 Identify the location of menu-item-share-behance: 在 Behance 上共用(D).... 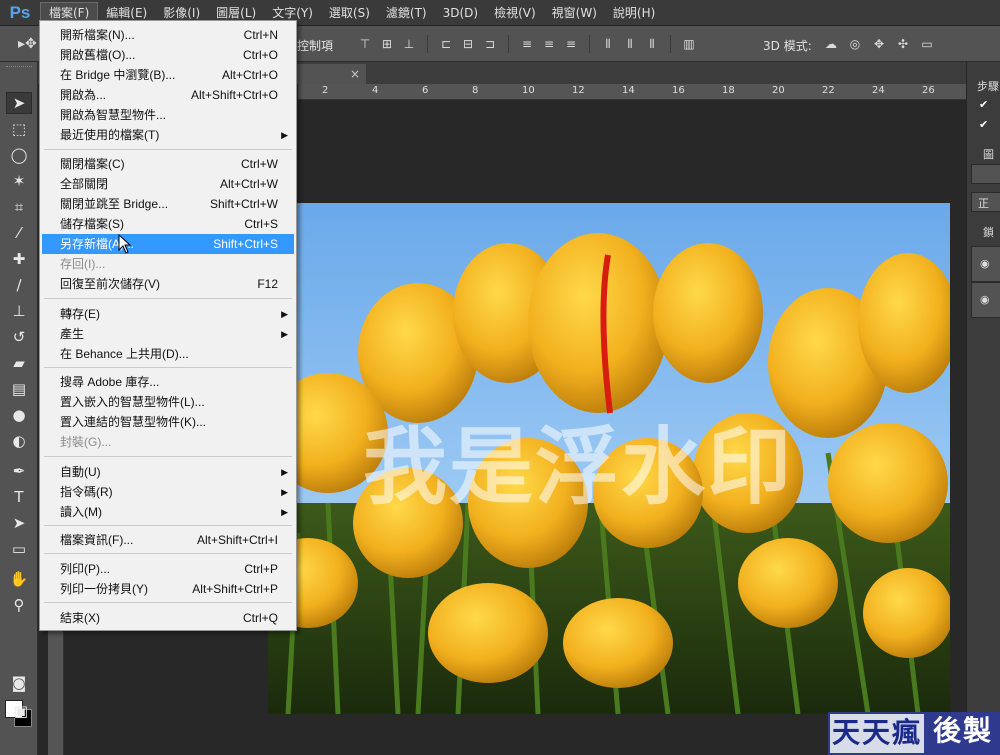
(168, 354).